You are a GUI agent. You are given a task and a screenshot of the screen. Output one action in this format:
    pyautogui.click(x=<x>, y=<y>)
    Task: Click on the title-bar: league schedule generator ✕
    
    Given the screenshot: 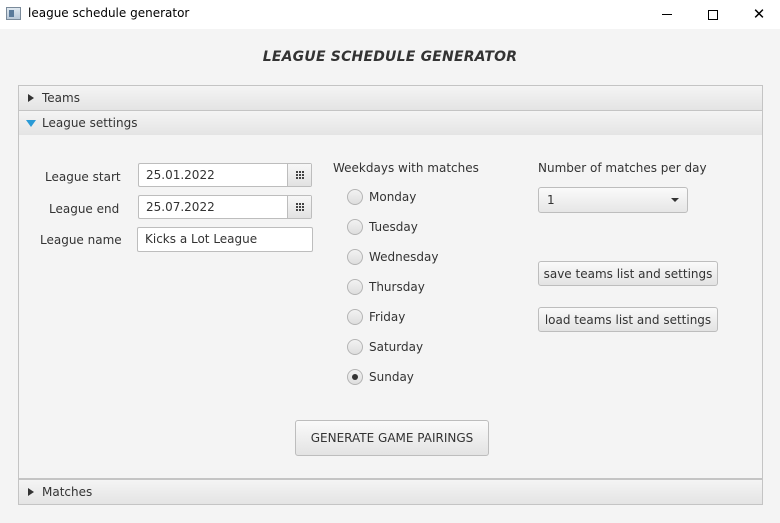 What is the action you would take?
    pyautogui.click(x=390, y=14)
    